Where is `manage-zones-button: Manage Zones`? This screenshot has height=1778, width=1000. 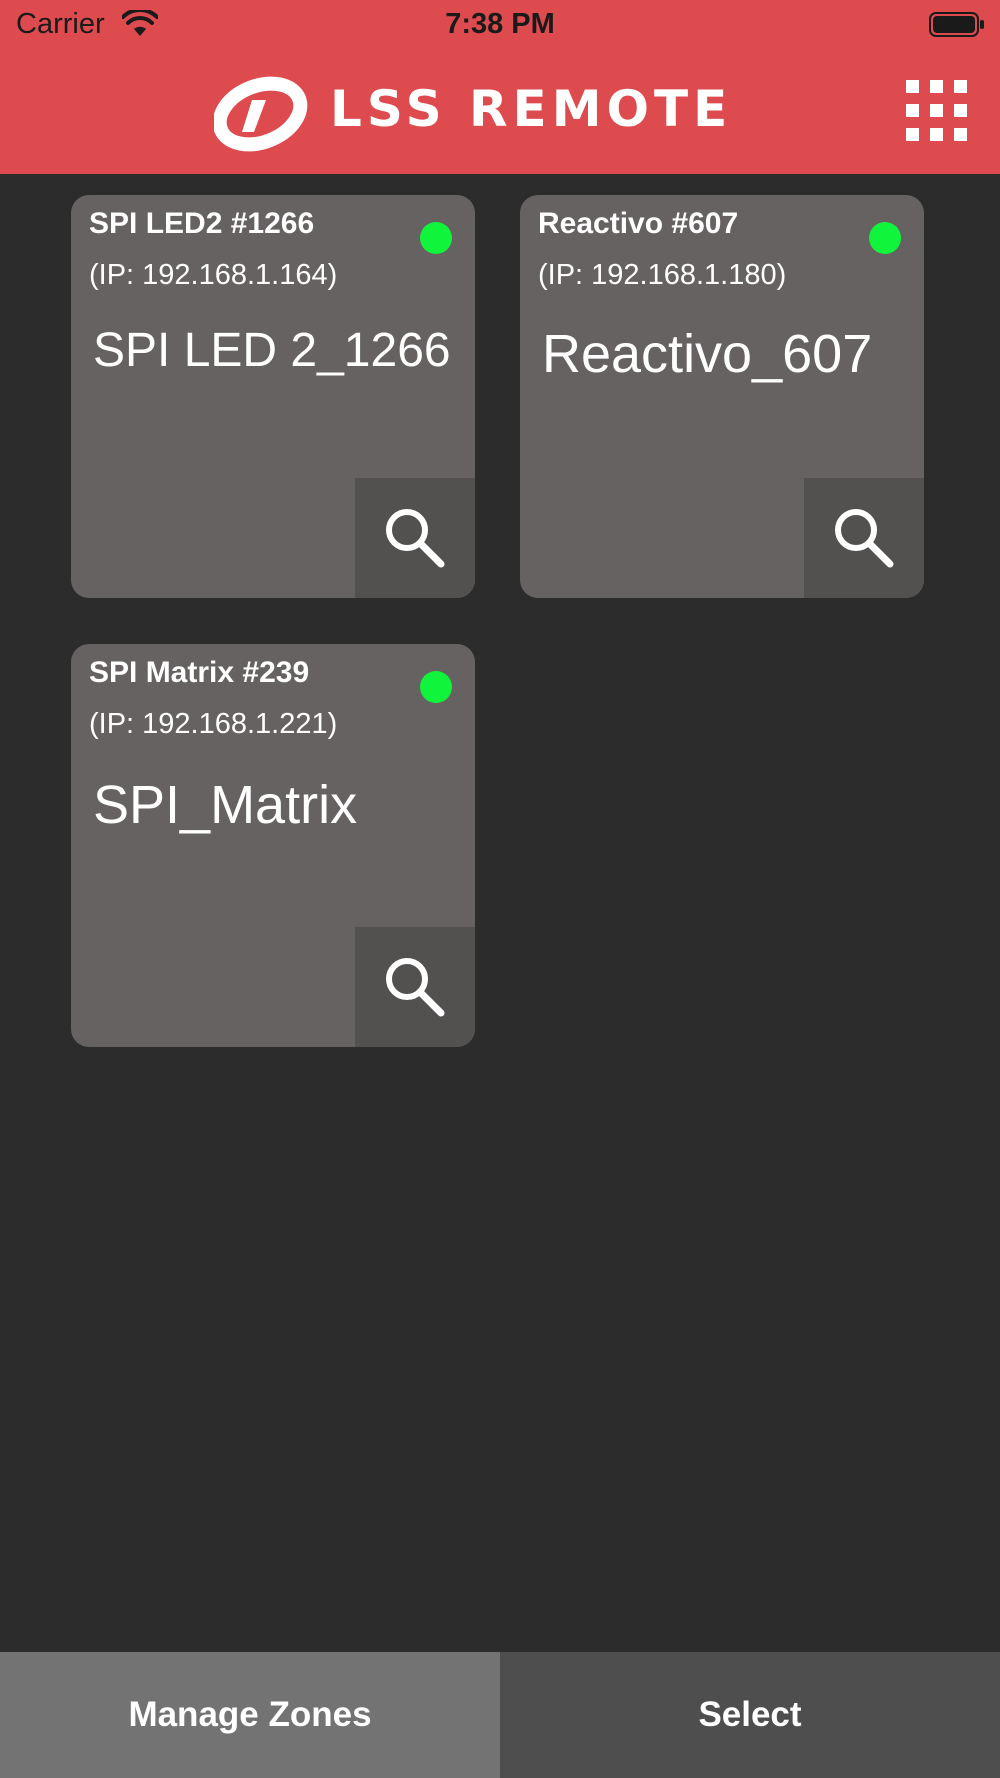
manage-zones-button: Manage Zones is located at coordinates (250, 1715).